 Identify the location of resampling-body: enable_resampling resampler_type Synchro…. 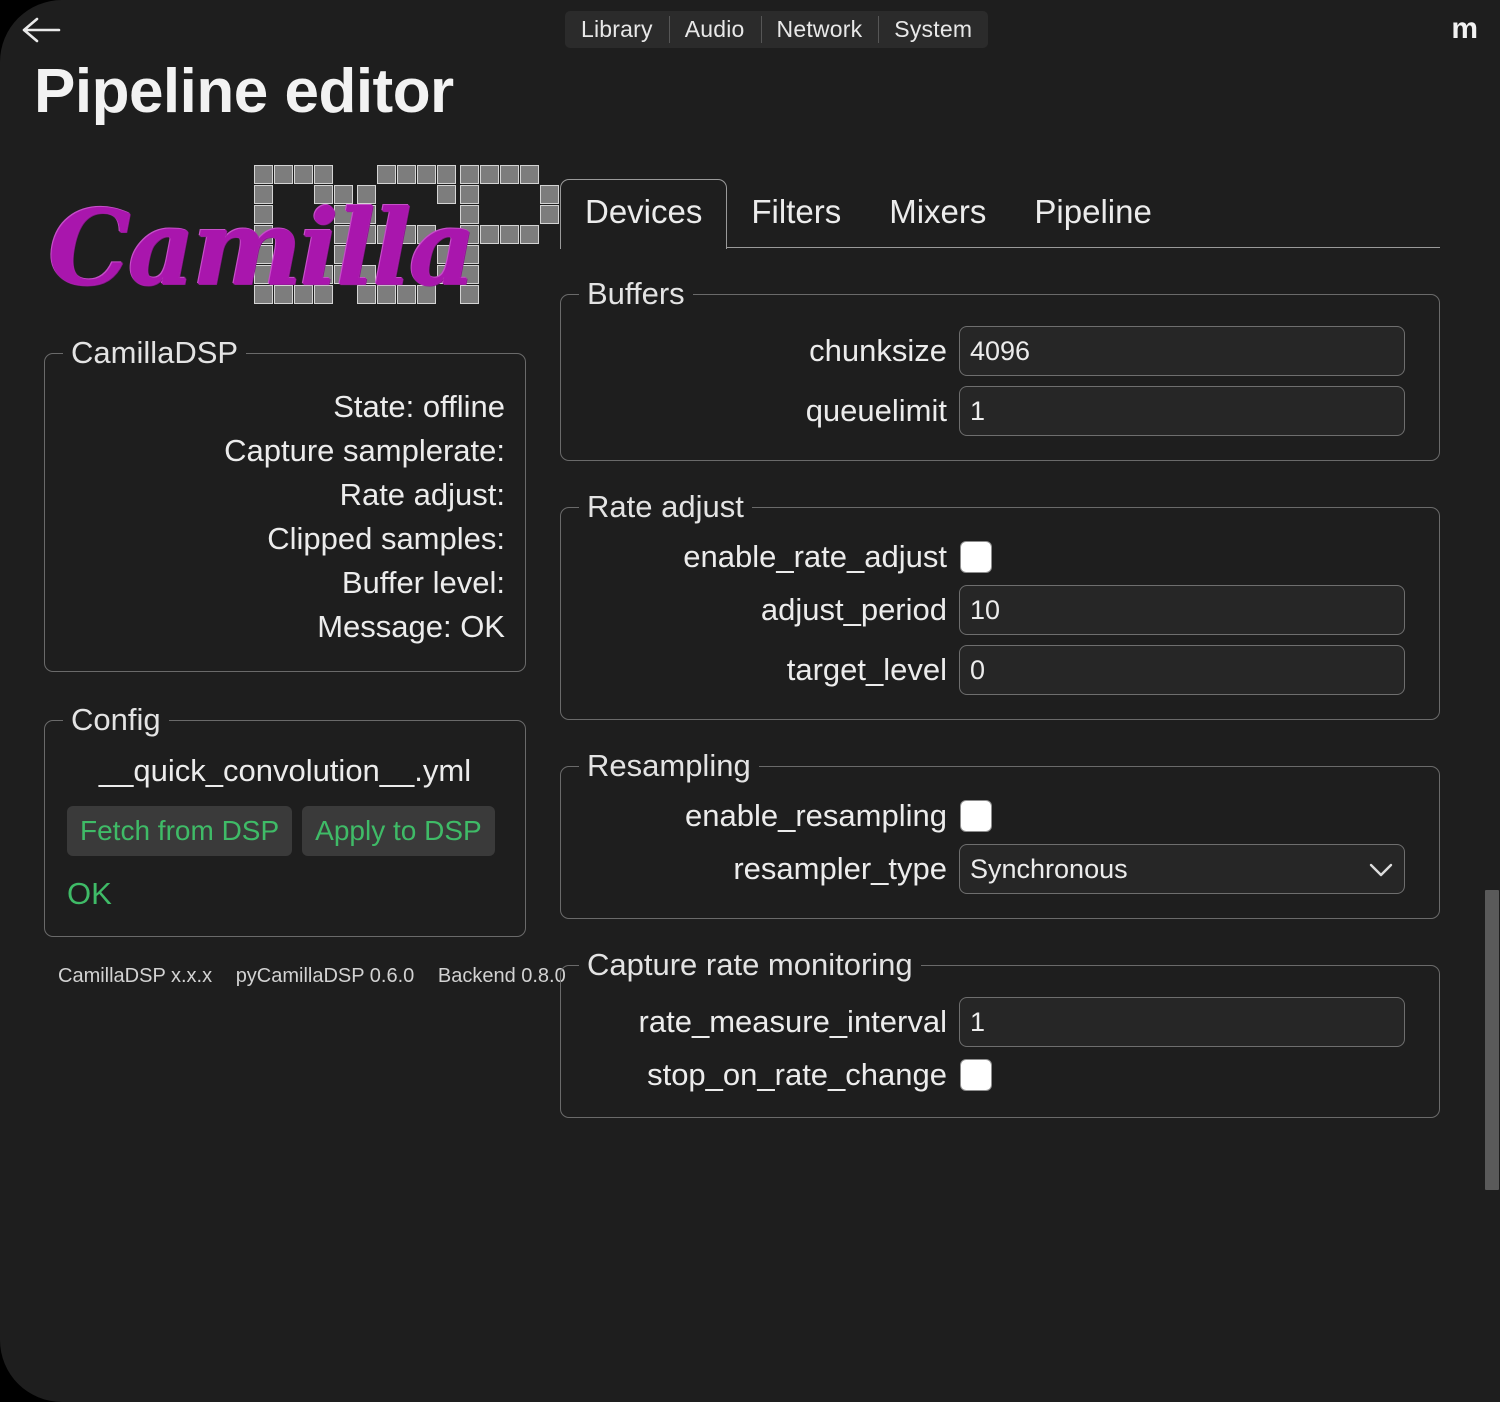
(1000, 851).